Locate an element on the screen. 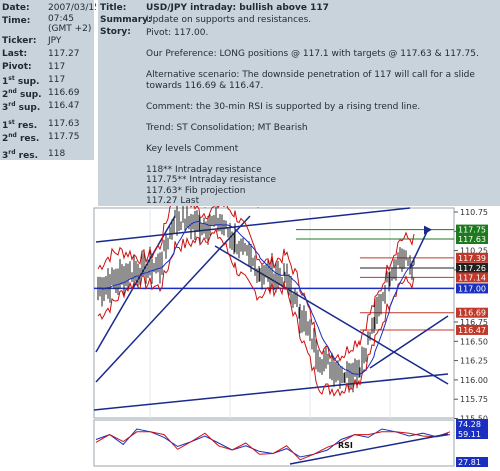 This screenshot has width=500, height=471. level-label: 117.14 is located at coordinates (472, 277).